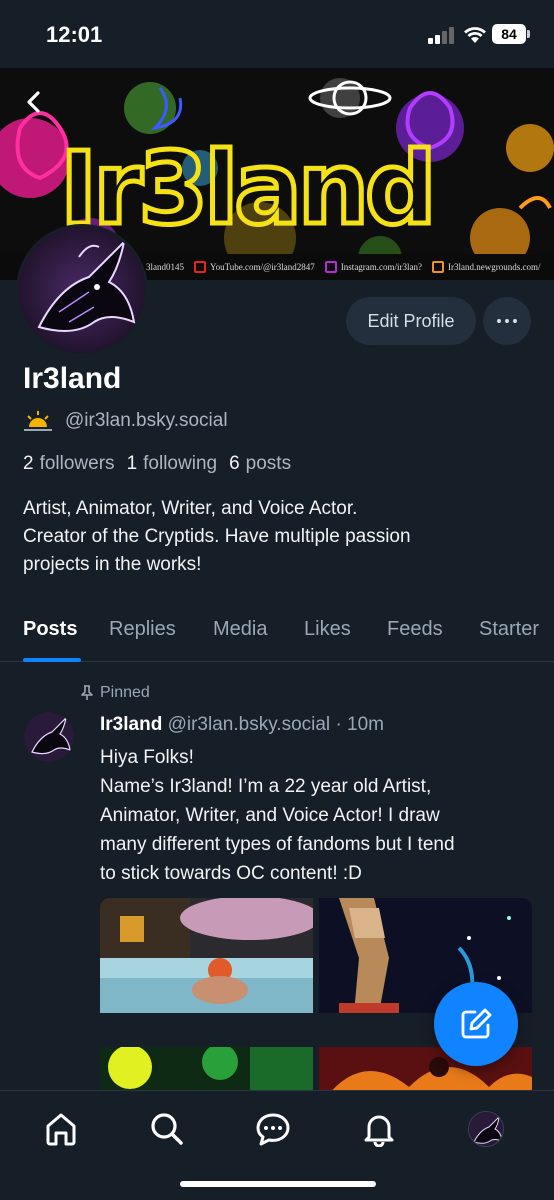 This screenshot has height=1200, width=554. Describe the element at coordinates (486, 267) in the screenshot. I see `banner-link-newgrounds: Ir3land.newgrounds.com/` at that location.